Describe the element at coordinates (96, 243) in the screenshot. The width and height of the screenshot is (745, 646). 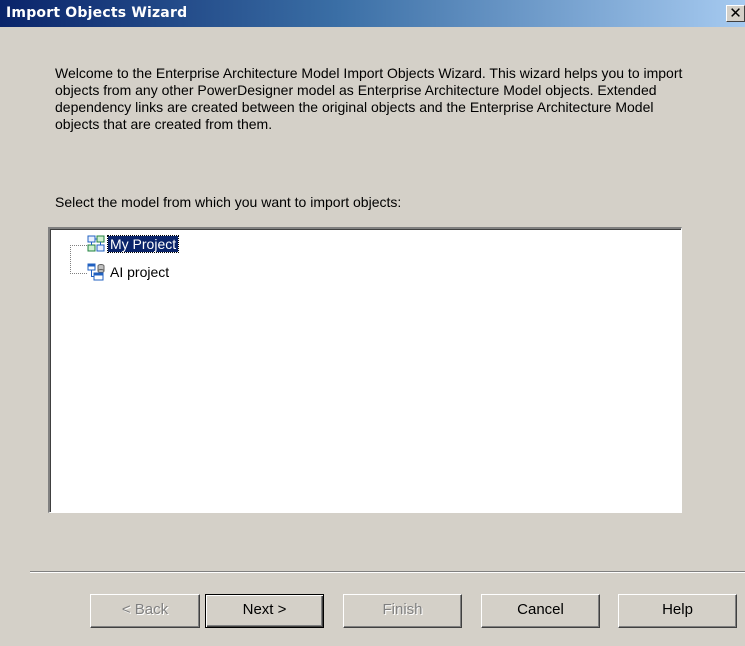
I see `project-model-icon` at that location.